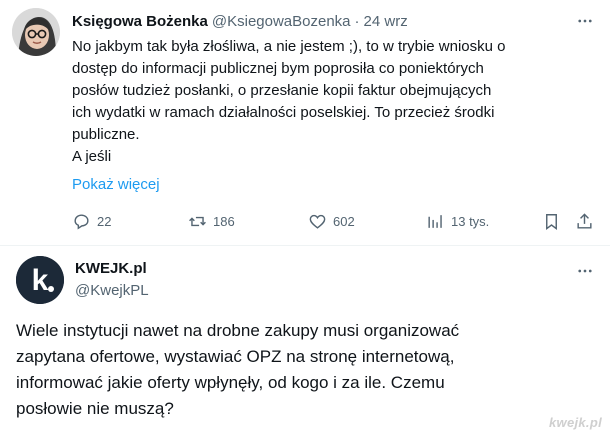  Describe the element at coordinates (140, 21) in the screenshot. I see `author-name: Księgowa Bożenka` at that location.